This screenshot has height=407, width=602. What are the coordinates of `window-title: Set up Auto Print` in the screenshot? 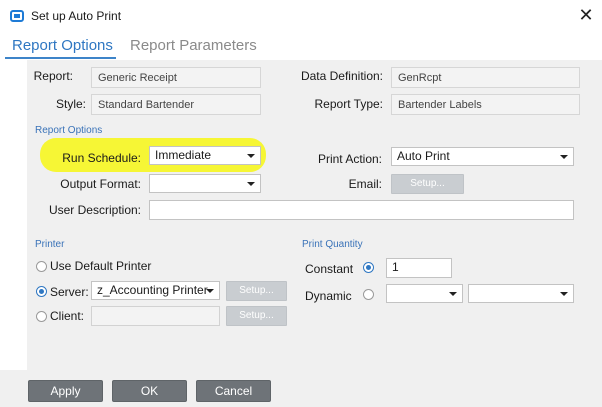 It's located at (76, 16).